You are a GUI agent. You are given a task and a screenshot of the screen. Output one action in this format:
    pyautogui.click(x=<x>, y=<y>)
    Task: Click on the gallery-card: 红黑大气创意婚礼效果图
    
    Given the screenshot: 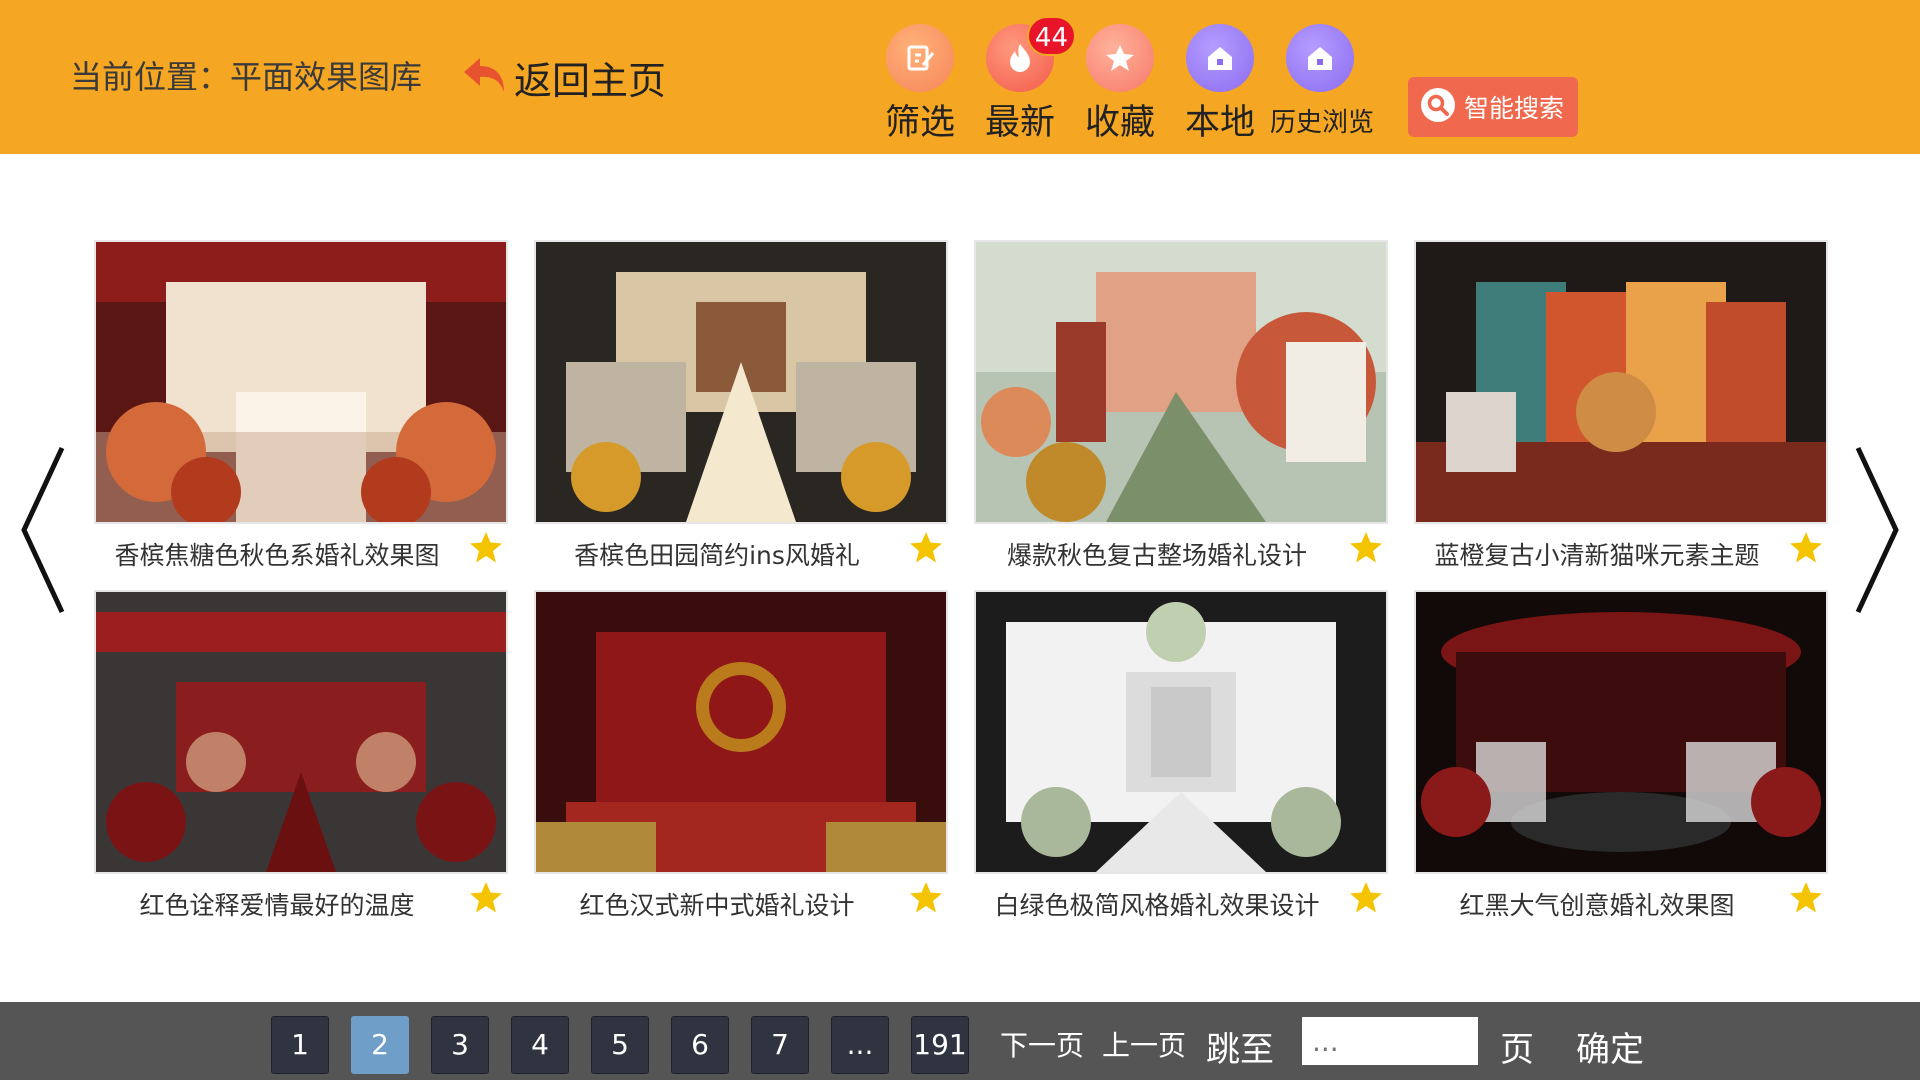 What is the action you would take?
    pyautogui.click(x=1621, y=759)
    